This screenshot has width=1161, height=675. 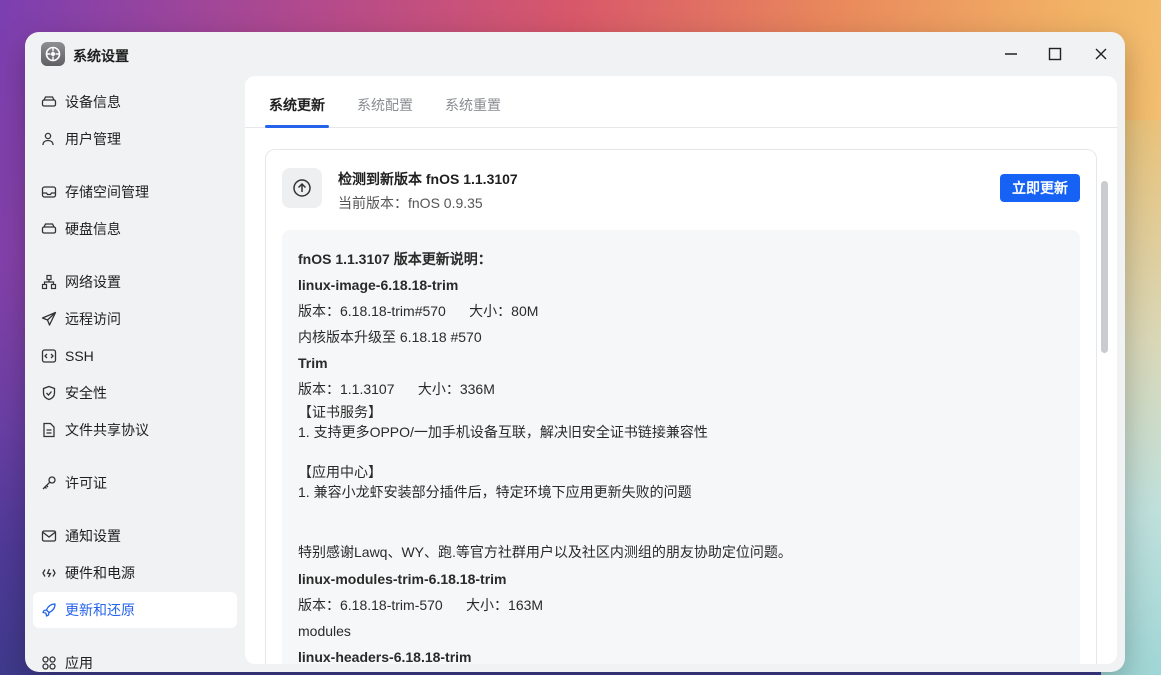 I want to click on sidebar-item-label: 远程访问, so click(x=93, y=319).